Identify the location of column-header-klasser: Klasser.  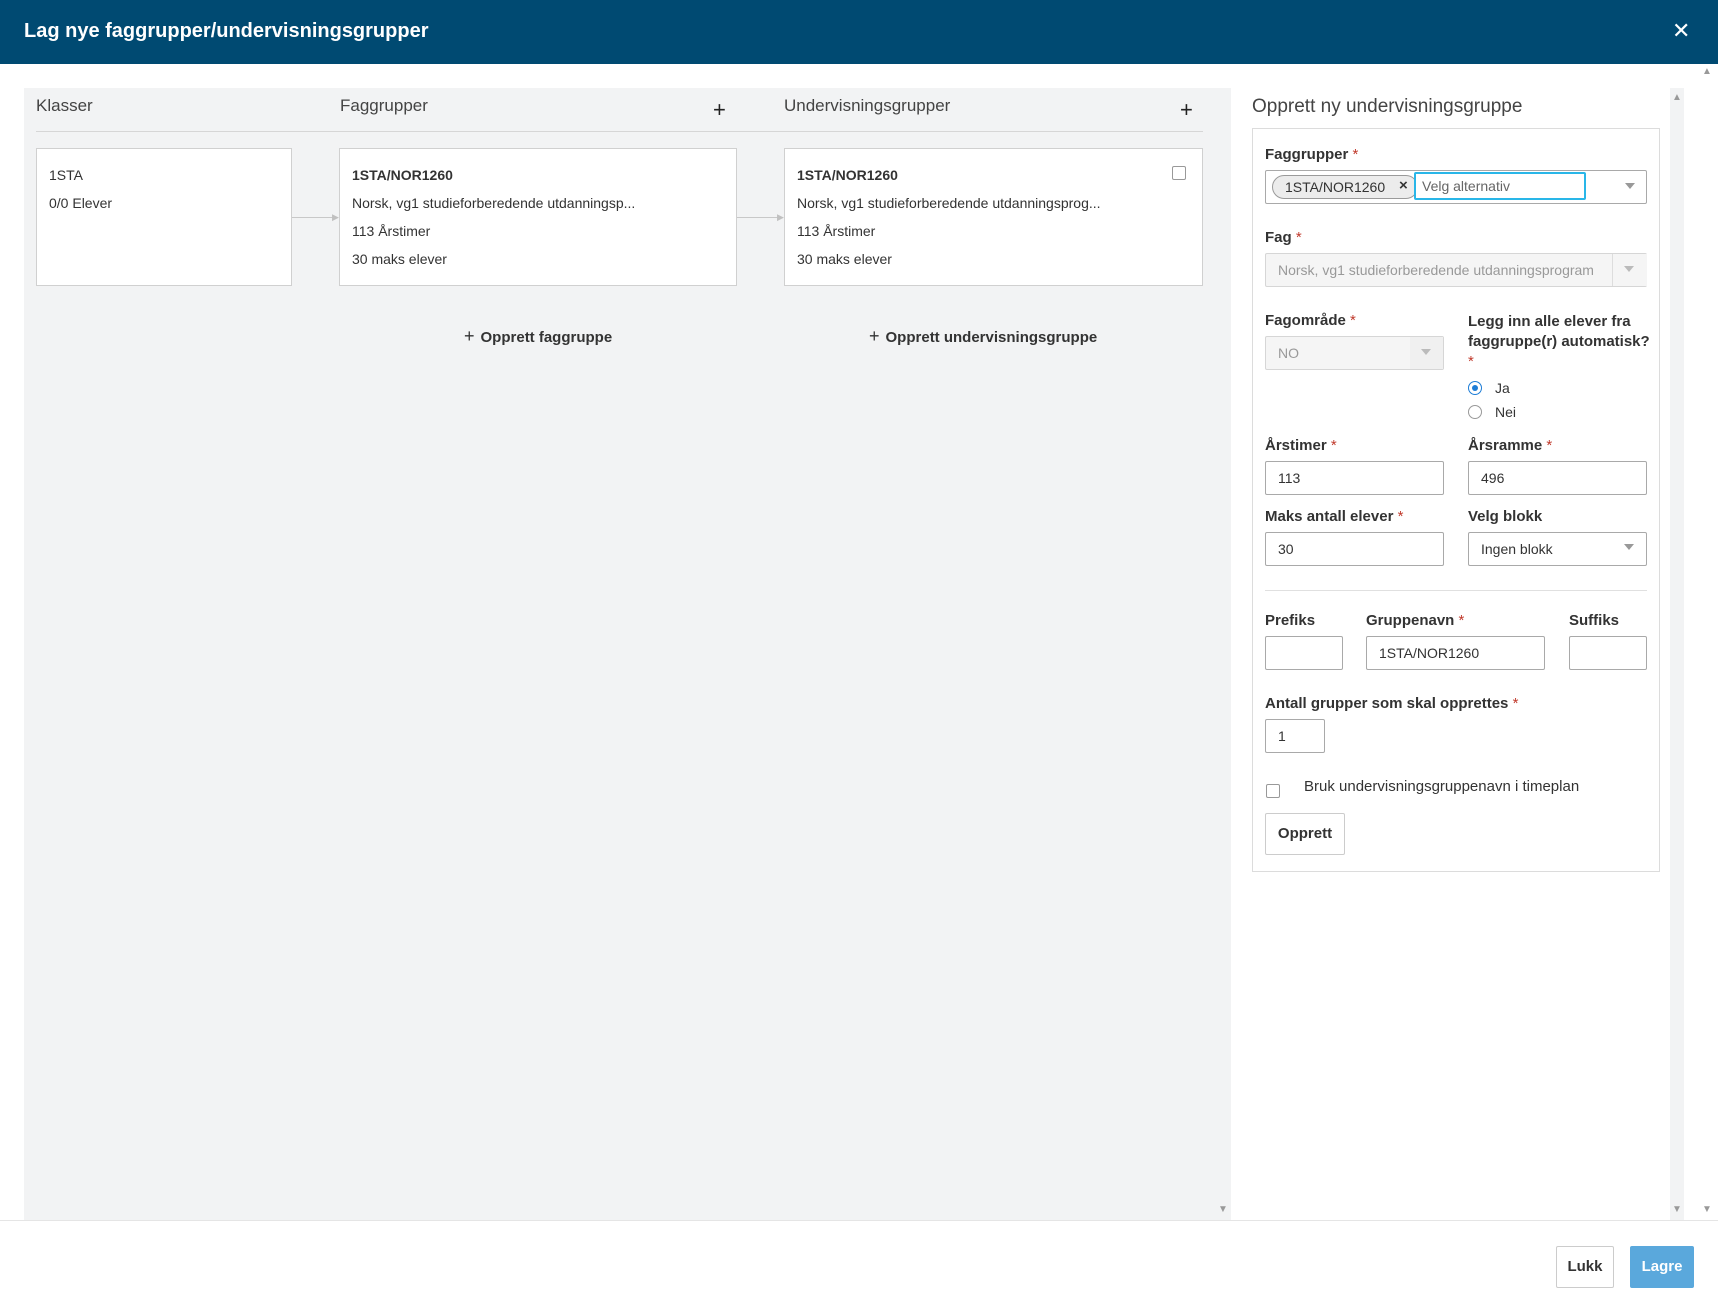
(64, 105).